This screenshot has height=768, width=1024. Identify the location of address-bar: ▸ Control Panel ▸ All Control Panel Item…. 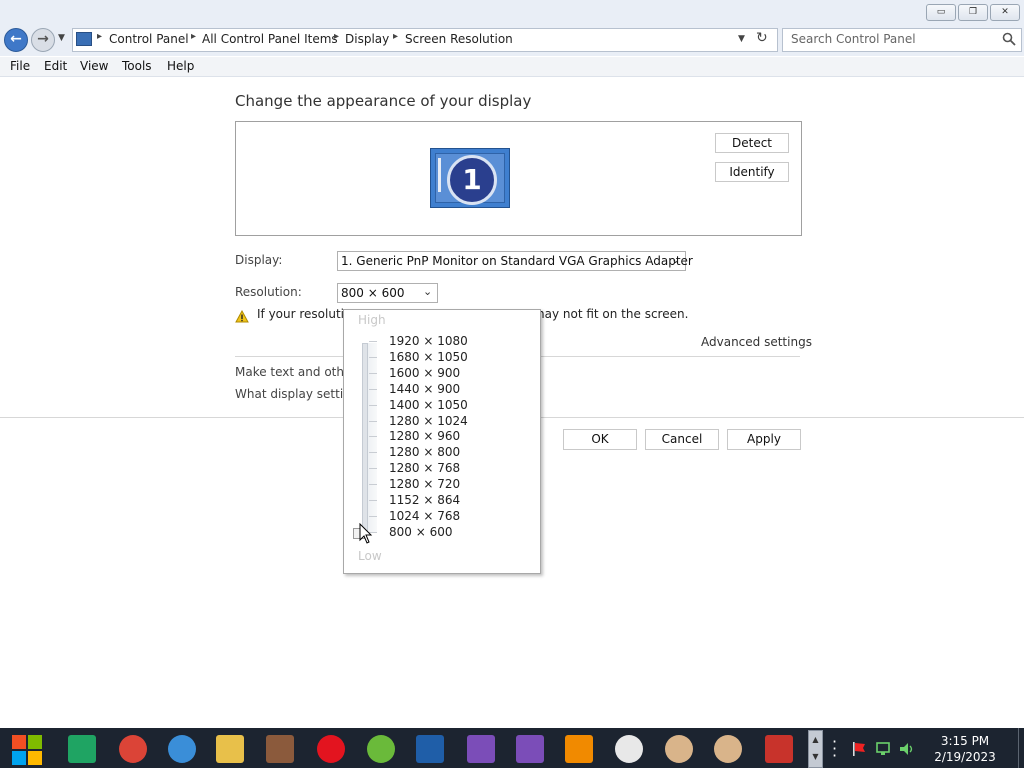
(425, 40).